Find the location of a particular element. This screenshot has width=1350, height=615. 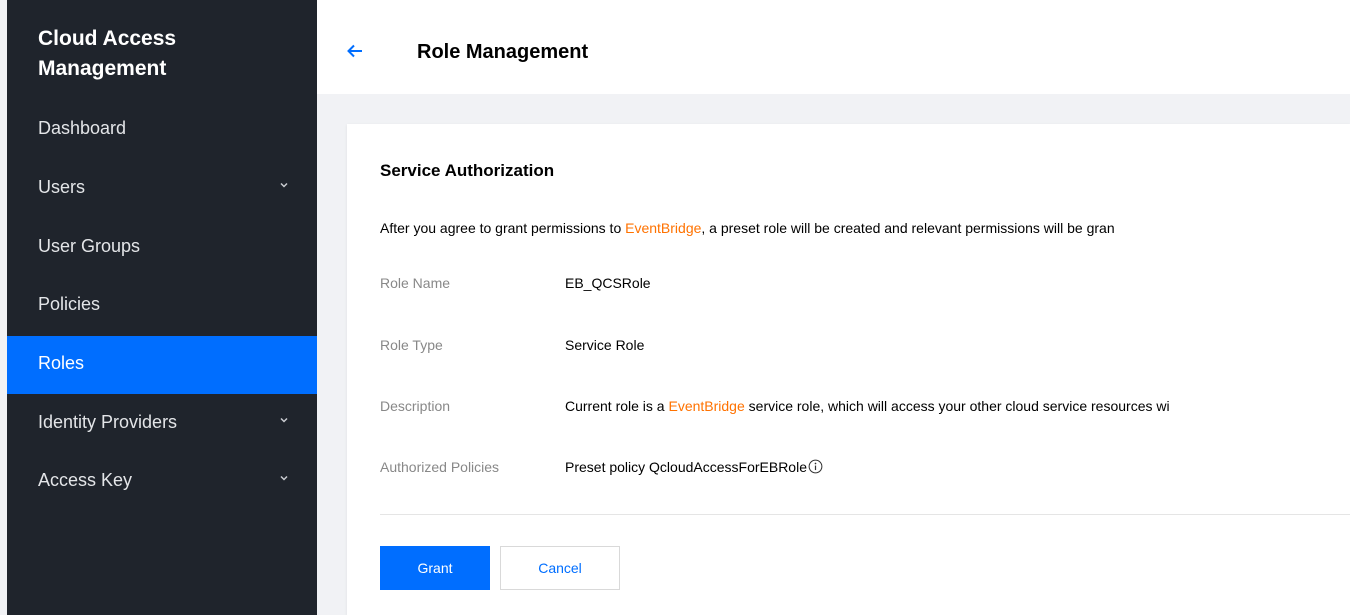

sidebar-item-users: Users is located at coordinates (162, 189).